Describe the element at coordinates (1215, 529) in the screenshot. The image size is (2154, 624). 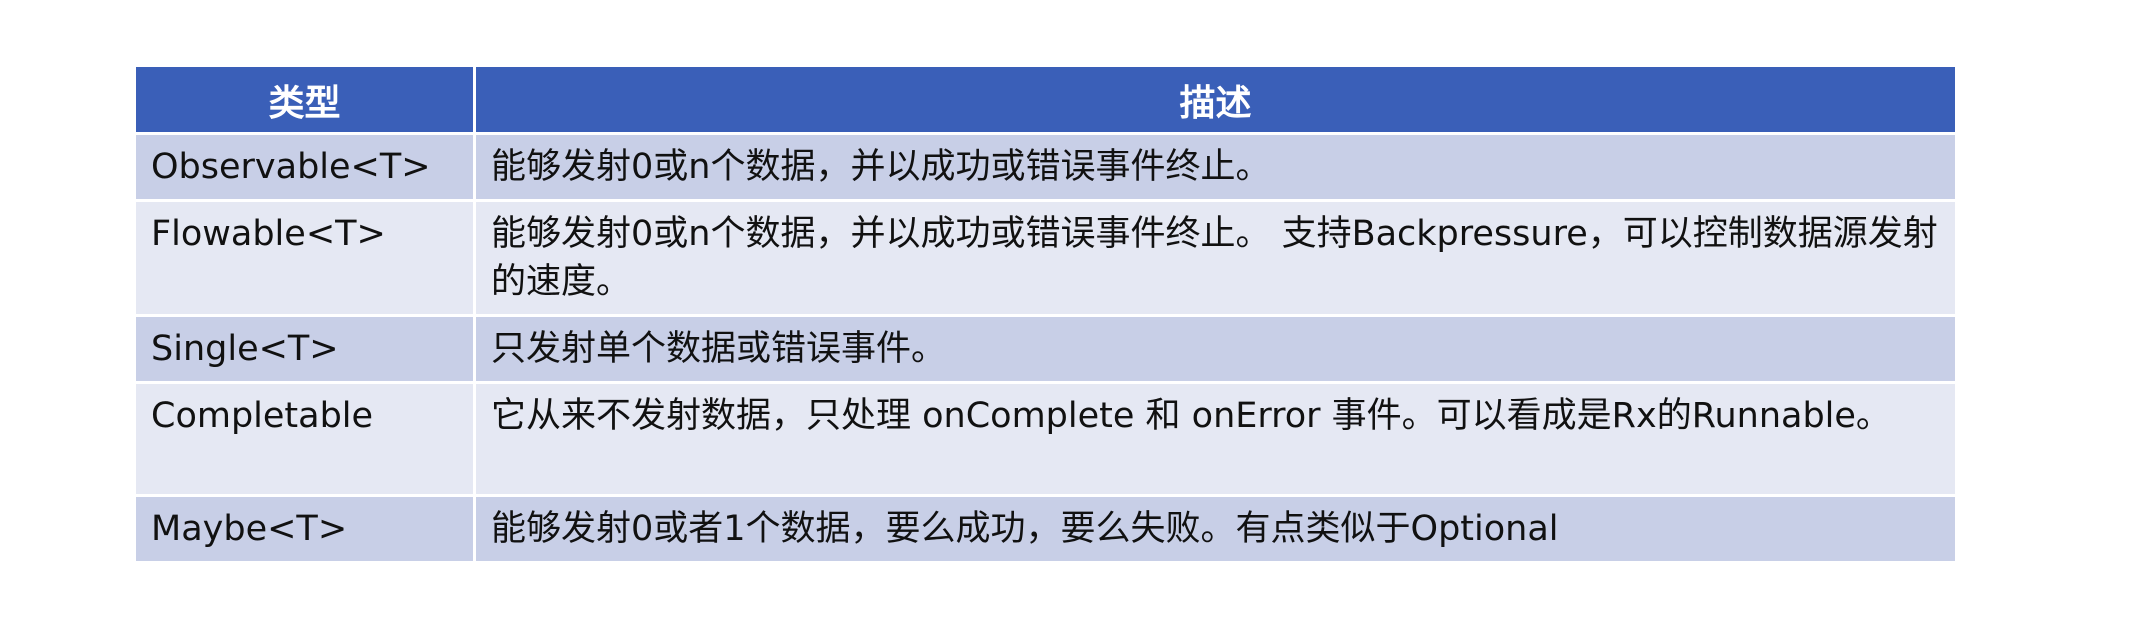
I see `description-cell: 能够发射0或者1个数据，要么成功，要么失败。有点类似于Optional` at that location.